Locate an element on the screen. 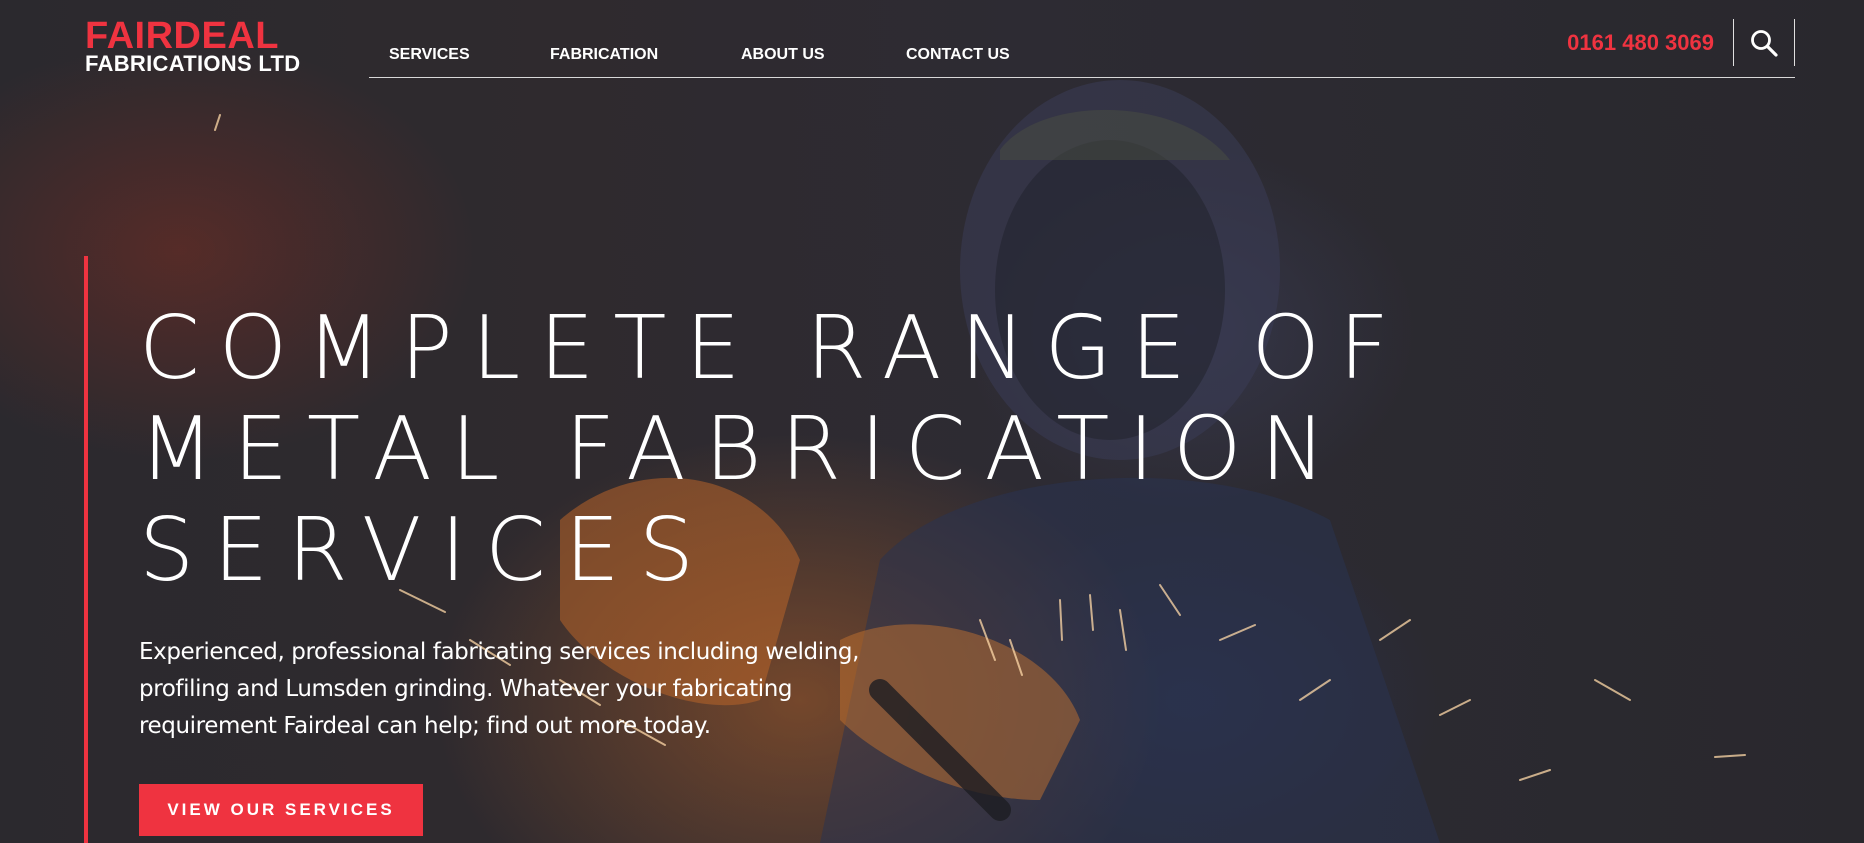 This screenshot has height=843, width=1864. headline-line-1: COMPLETE RANGE OF is located at coordinates (774, 348).